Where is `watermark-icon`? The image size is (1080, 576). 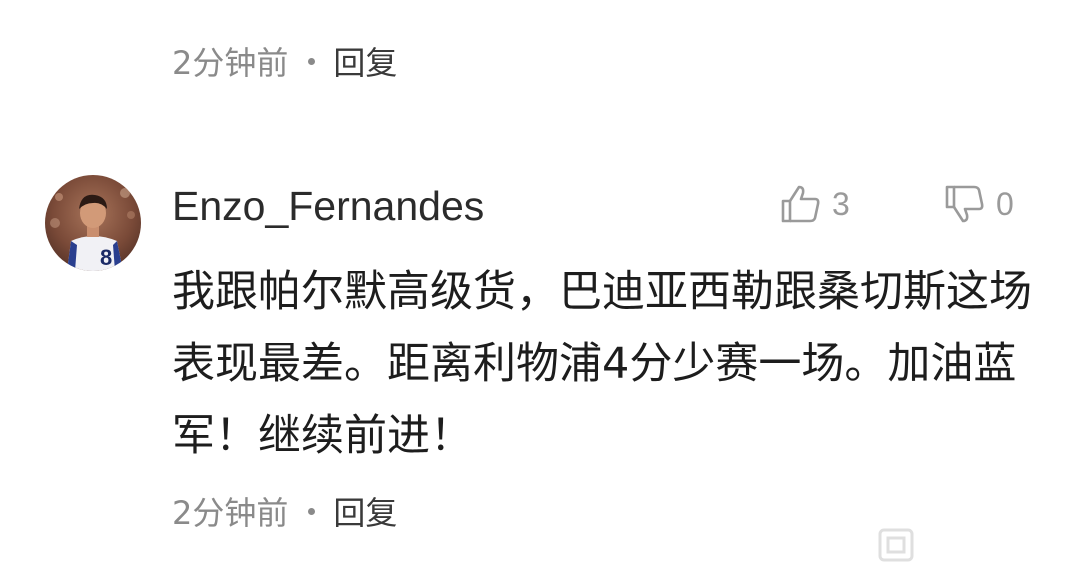
watermark-icon is located at coordinates (896, 545).